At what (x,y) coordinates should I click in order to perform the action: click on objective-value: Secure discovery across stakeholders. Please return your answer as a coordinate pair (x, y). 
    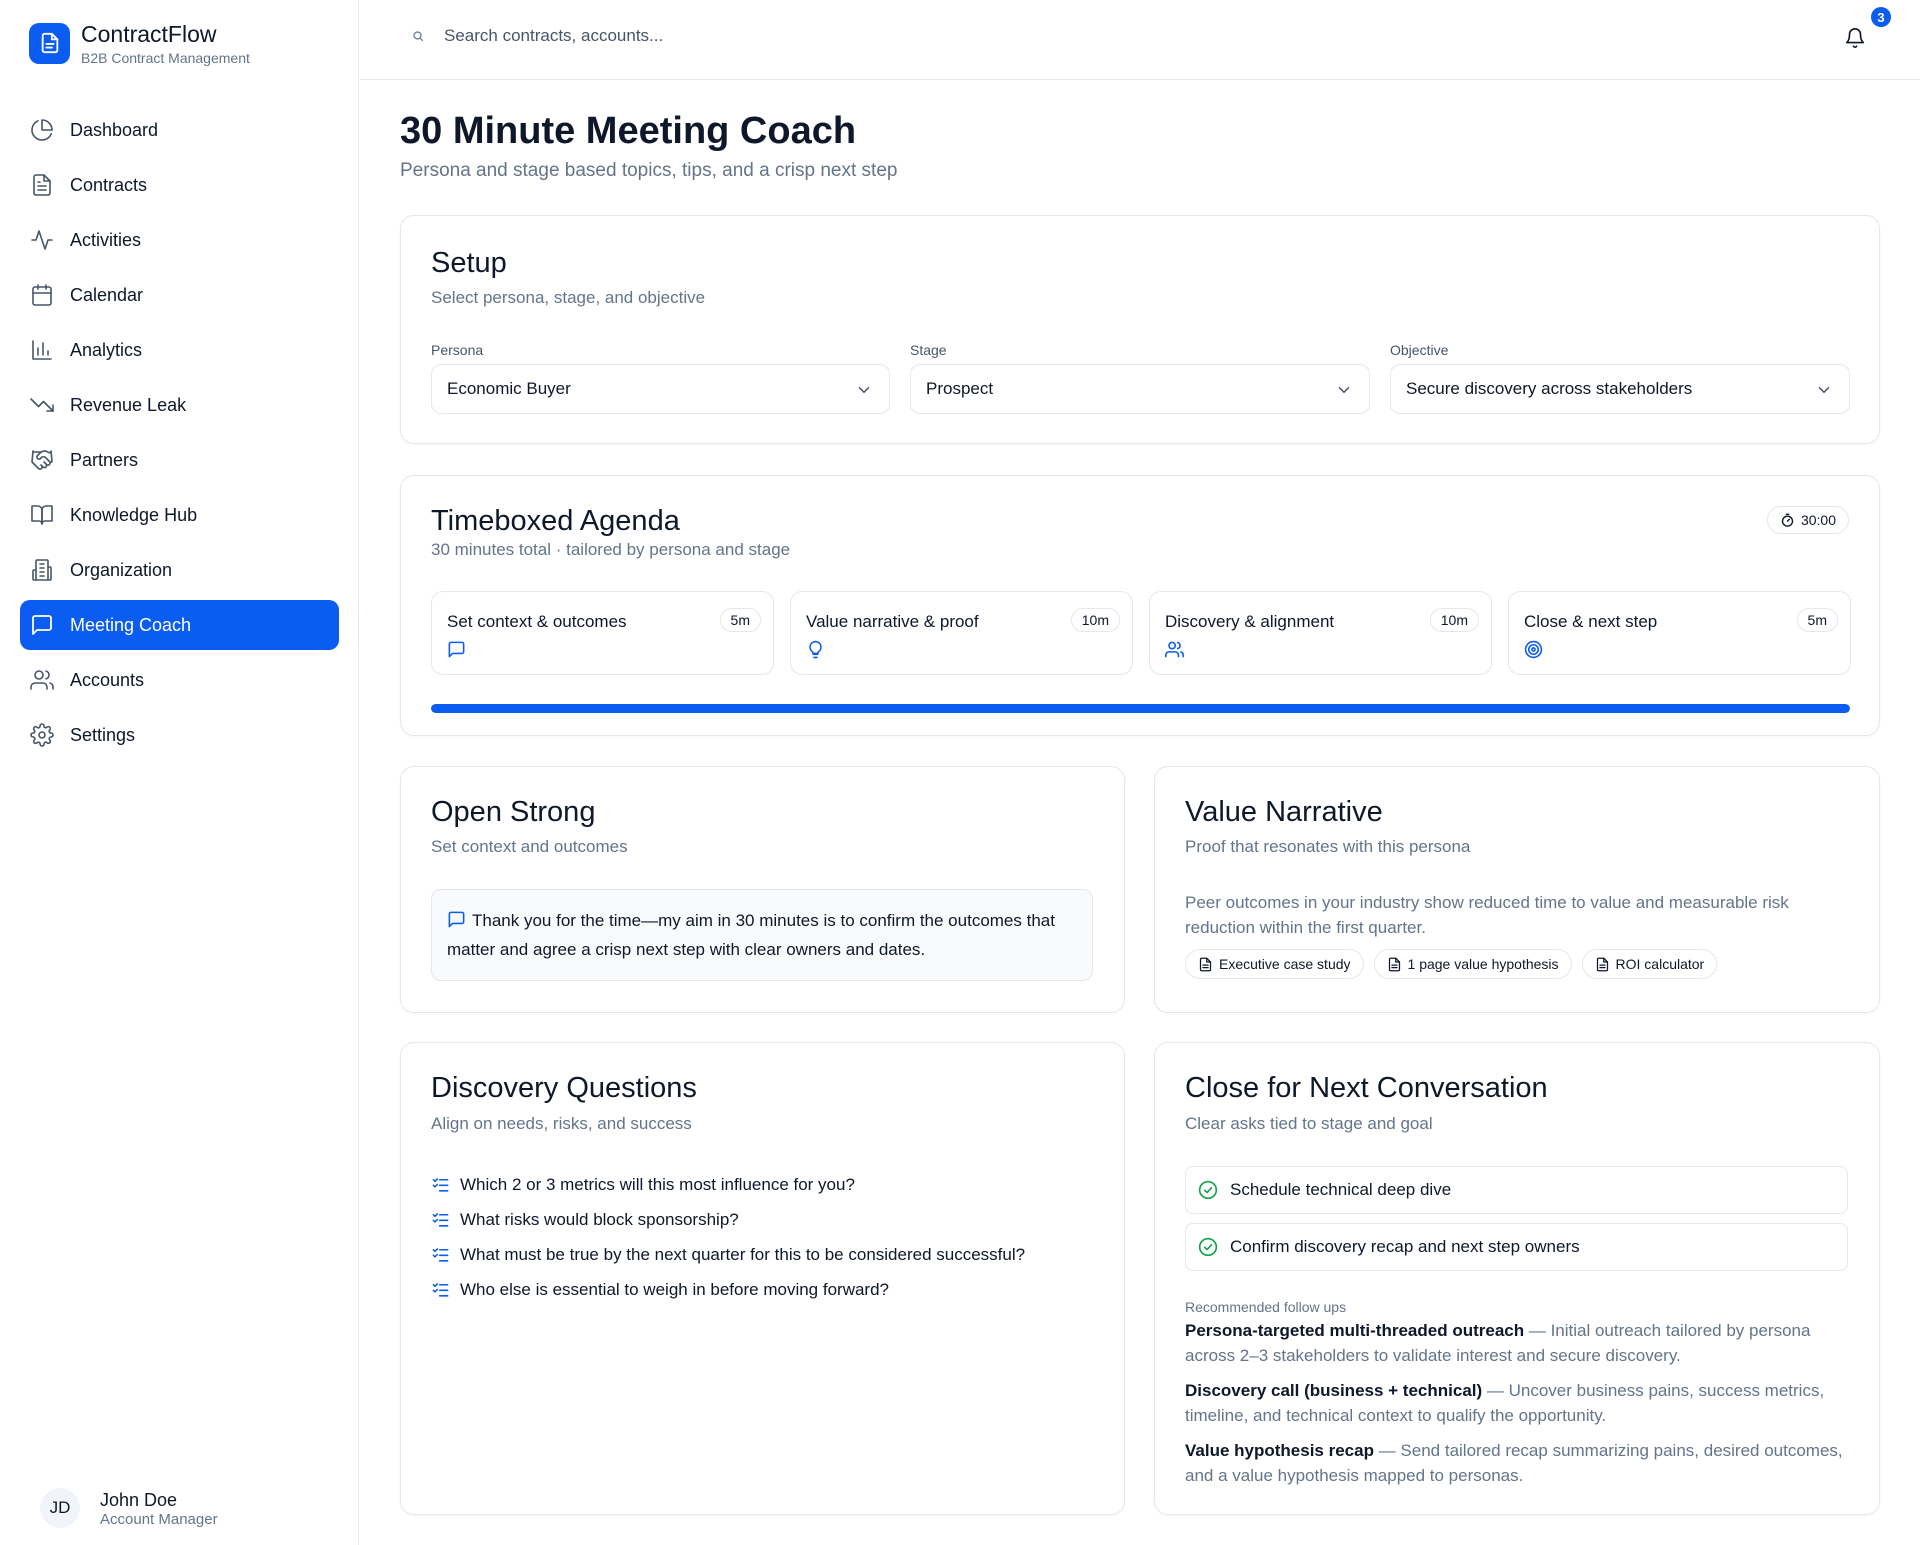
    Looking at the image, I should click on (1549, 388).